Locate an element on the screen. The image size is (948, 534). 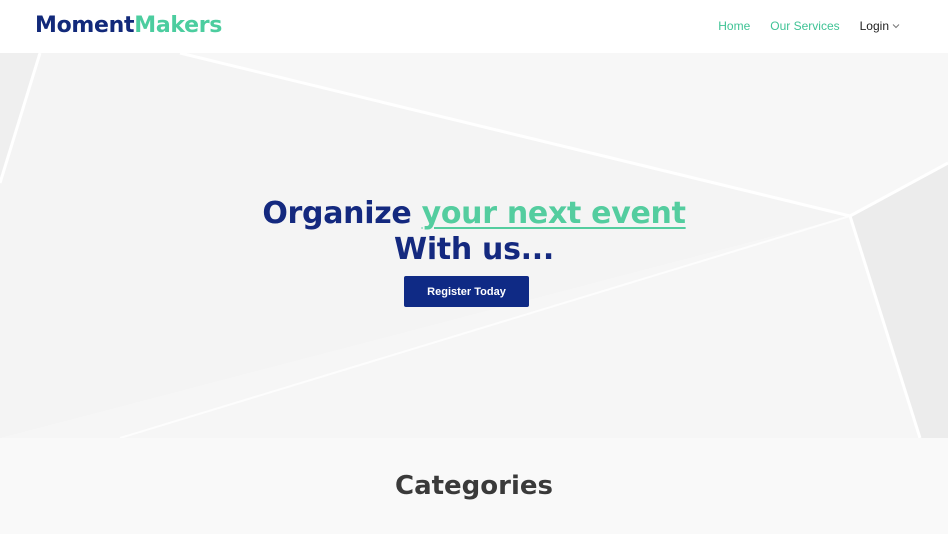
nav-login-label: Login is located at coordinates (874, 26).